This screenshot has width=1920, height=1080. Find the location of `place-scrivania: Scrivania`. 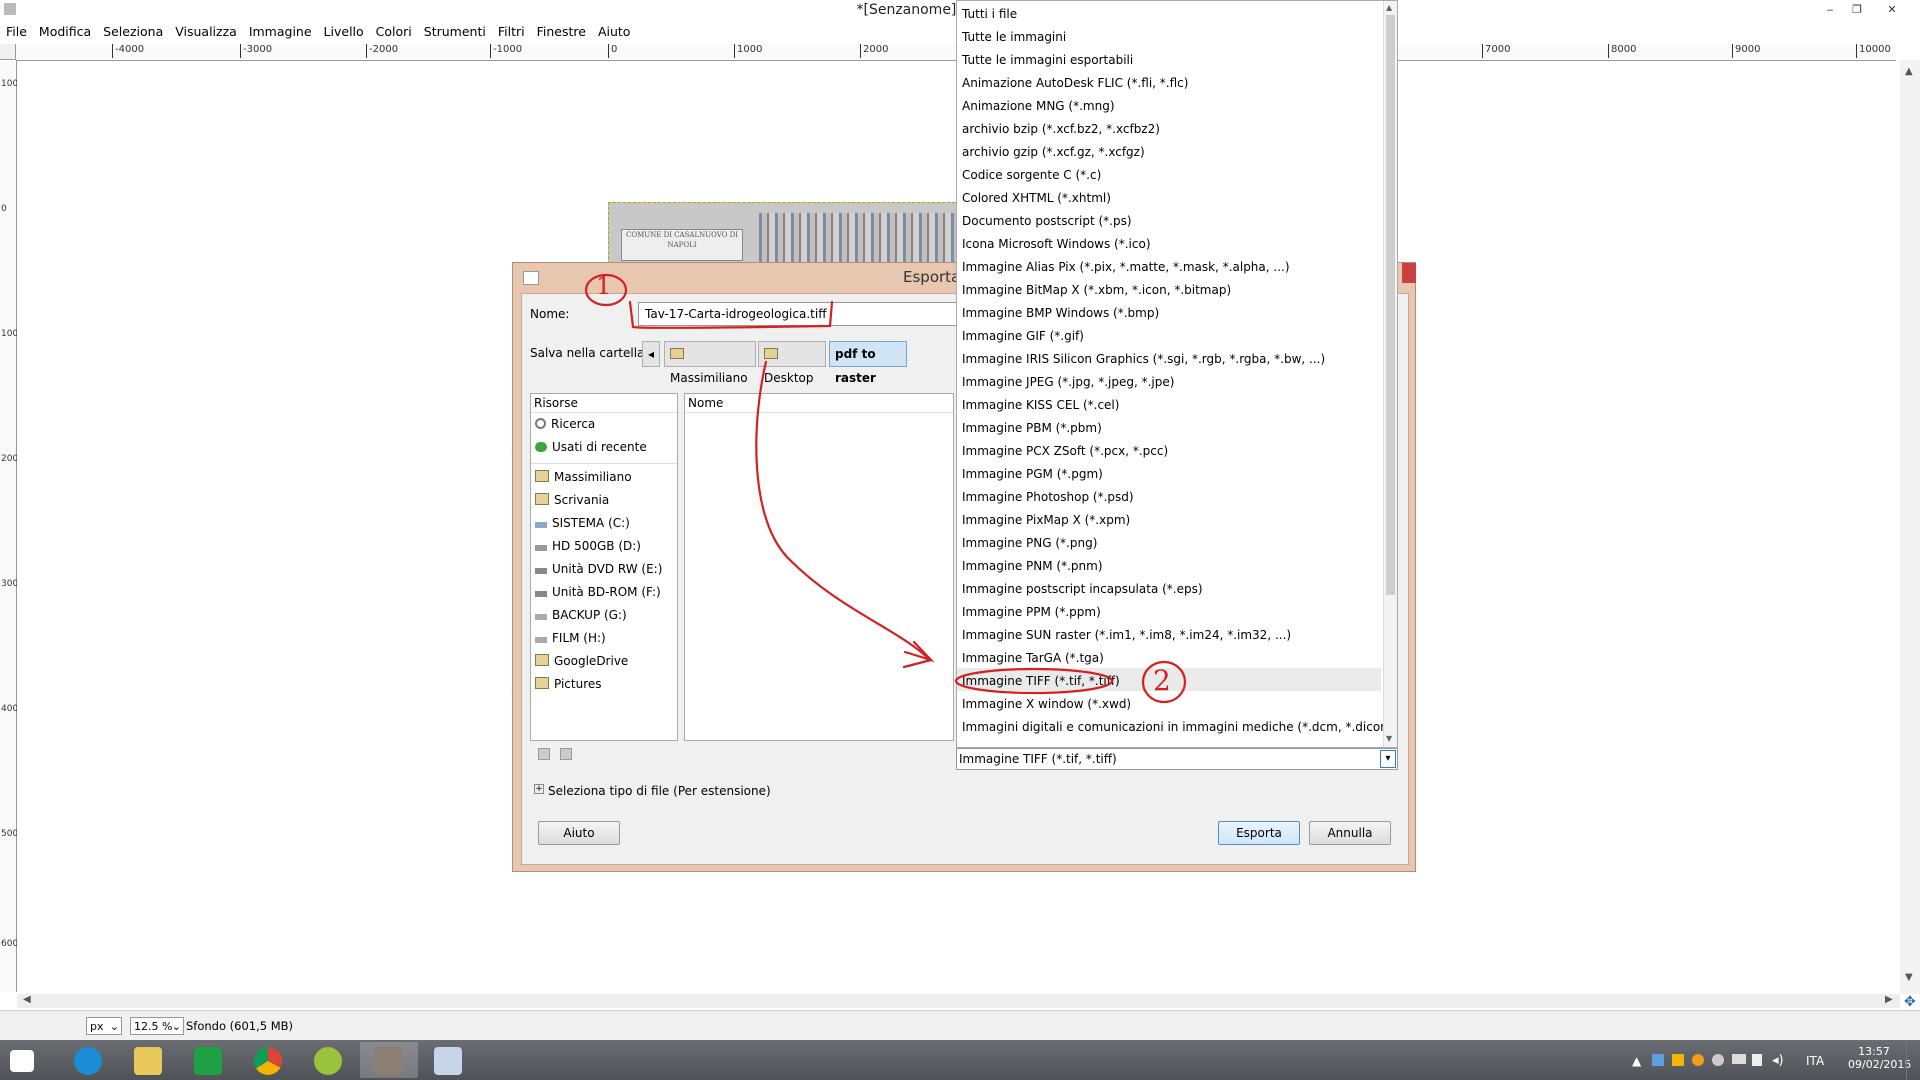

place-scrivania: Scrivania is located at coordinates (604, 500).